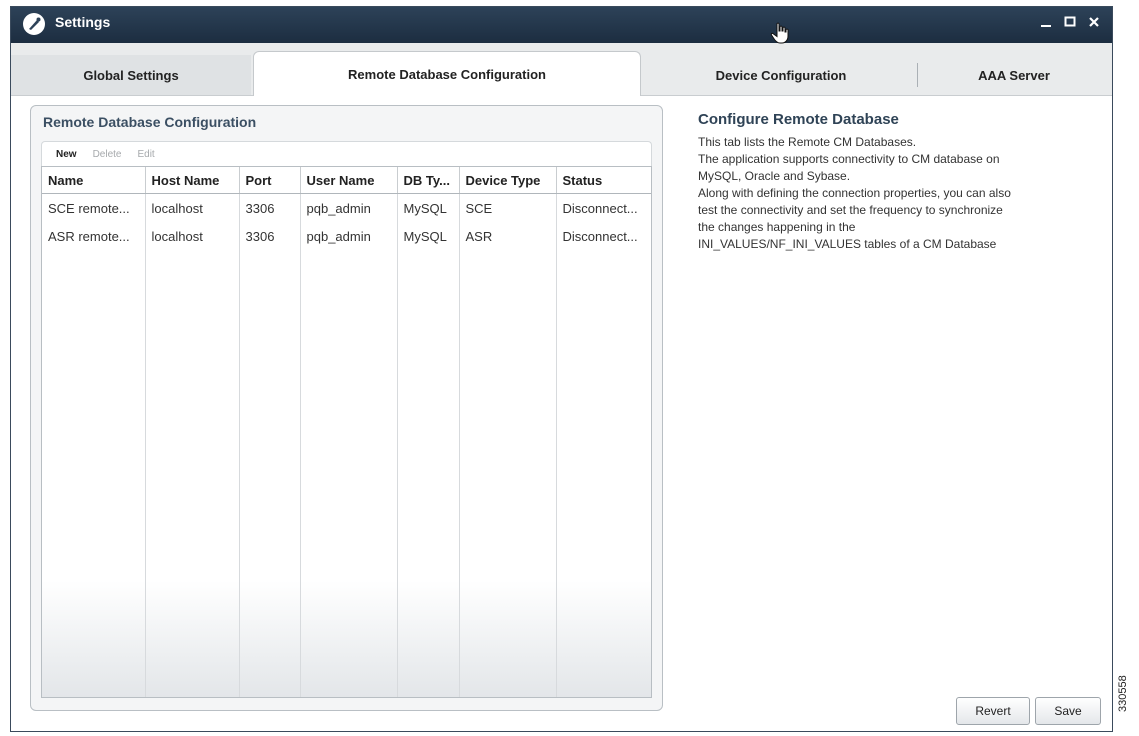  What do you see at coordinates (270, 180) in the screenshot?
I see `column-header-port: Port` at bounding box center [270, 180].